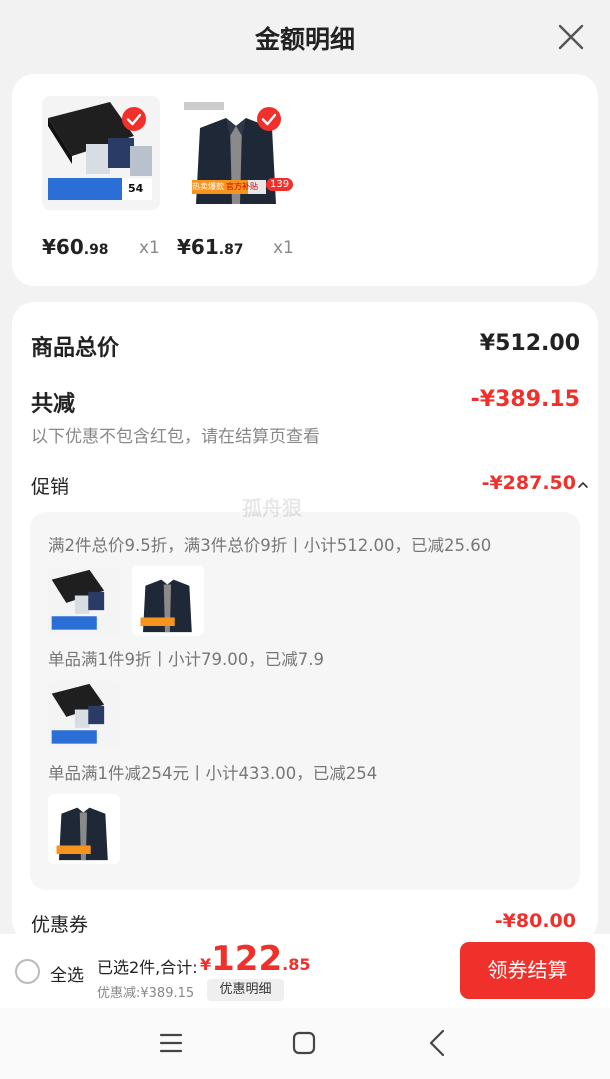  Describe the element at coordinates (437, 1043) in the screenshot. I see `back-icon` at that location.